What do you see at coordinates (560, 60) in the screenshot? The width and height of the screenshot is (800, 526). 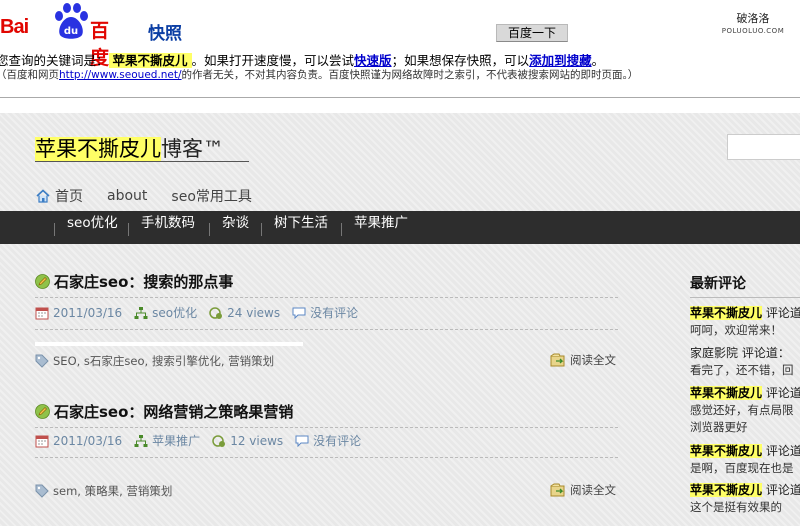 I see `add-to-favorites-link: 添加到搜藏` at bounding box center [560, 60].